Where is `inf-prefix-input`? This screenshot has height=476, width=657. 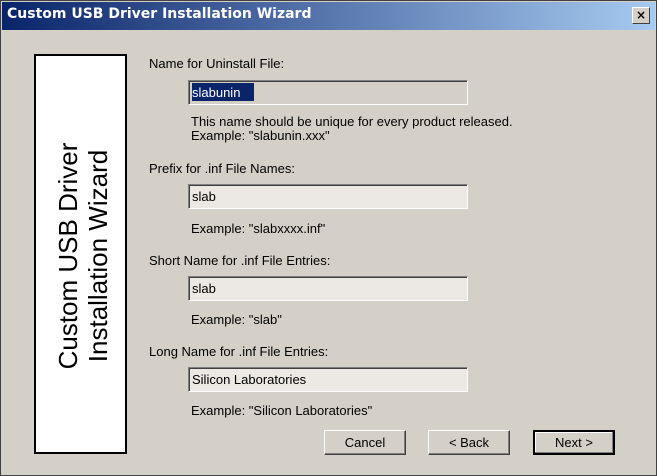
inf-prefix-input is located at coordinates (328, 196).